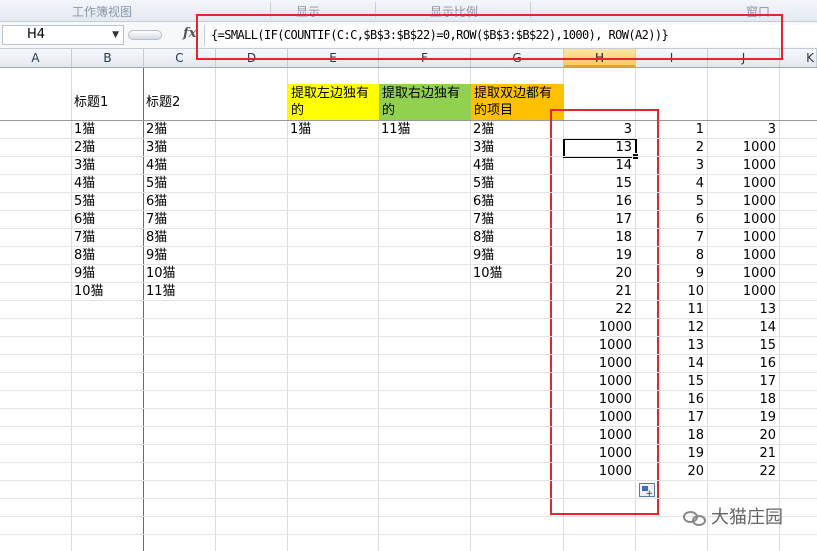 This screenshot has height=551, width=817. Describe the element at coordinates (108, 292) in the screenshot. I see `cell-b12: 10猫` at that location.